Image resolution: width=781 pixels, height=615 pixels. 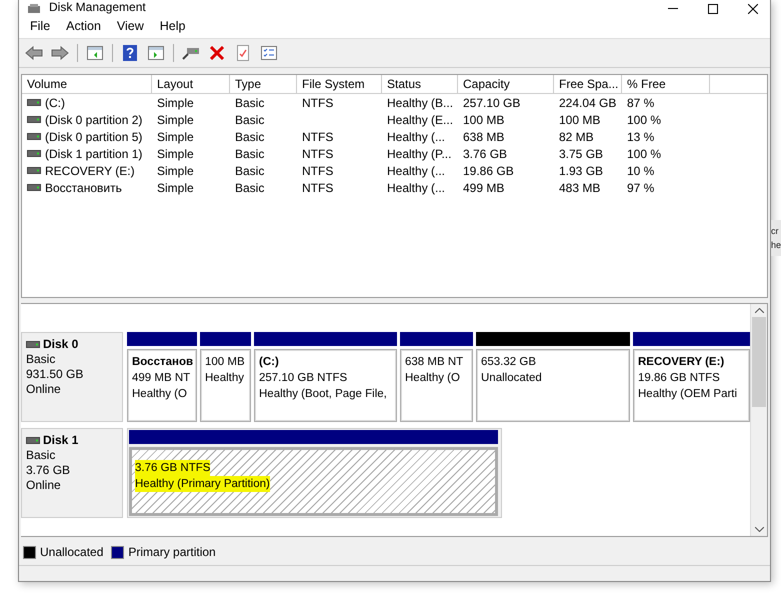 I want to click on back-button, so click(x=34, y=53).